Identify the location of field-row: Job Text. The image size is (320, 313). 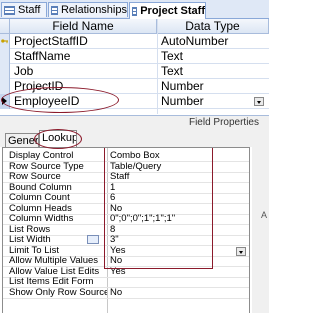
(134, 71).